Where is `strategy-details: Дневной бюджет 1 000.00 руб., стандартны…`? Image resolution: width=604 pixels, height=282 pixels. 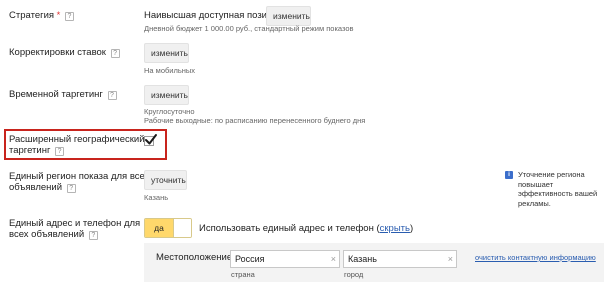 strategy-details: Дневной бюджет 1 000.00 руб., стандартны… is located at coordinates (249, 28).